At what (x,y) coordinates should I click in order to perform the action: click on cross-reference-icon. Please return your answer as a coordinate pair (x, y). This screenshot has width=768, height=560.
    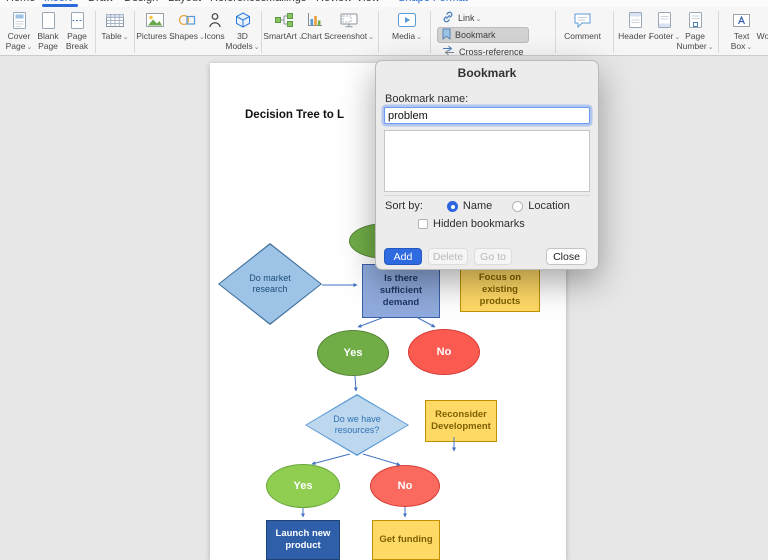
    Looking at the image, I should click on (448, 51).